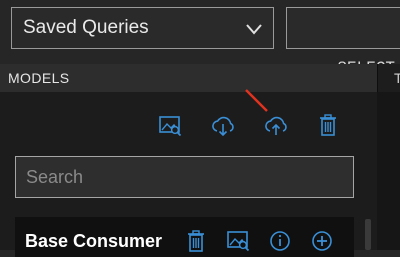 Image resolution: width=400 pixels, height=257 pixels. What do you see at coordinates (39, 78) in the screenshot?
I see `tab-models-label: MODELS` at bounding box center [39, 78].